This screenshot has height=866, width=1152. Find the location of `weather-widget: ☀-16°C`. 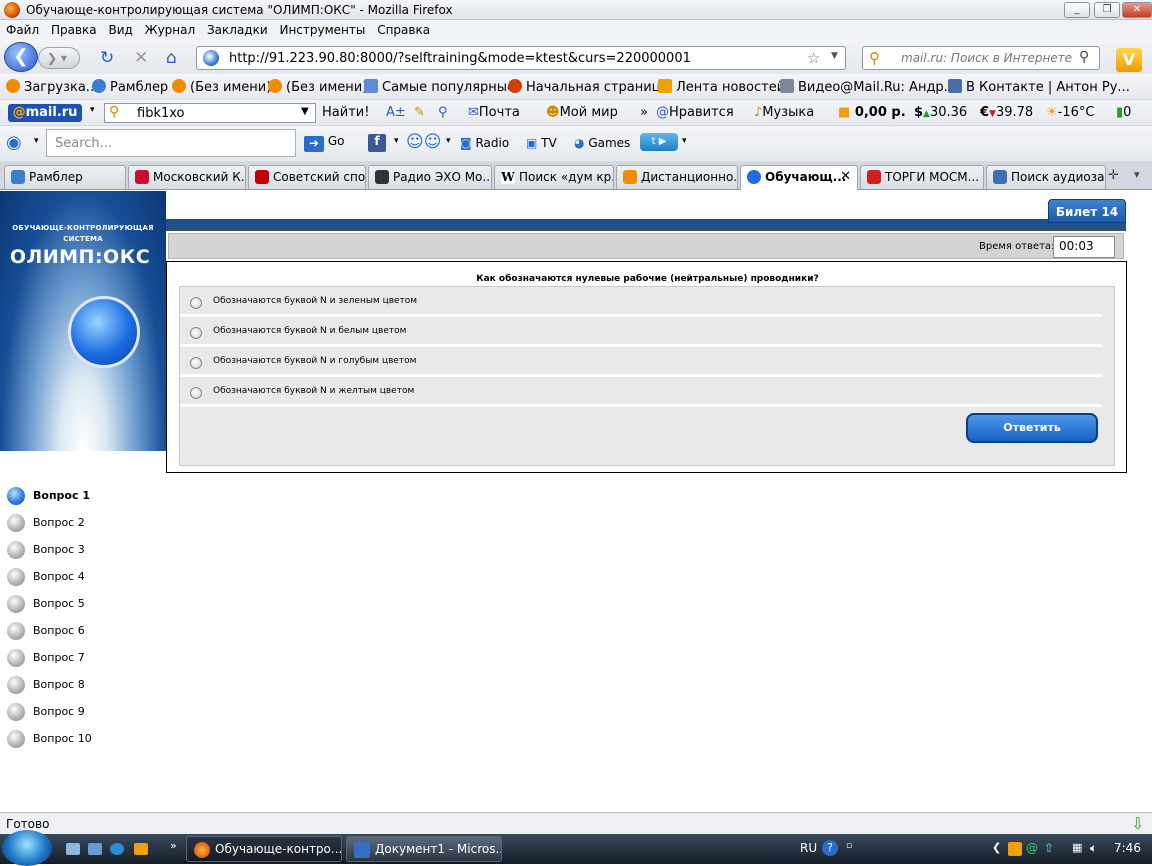

weather-widget: ☀-16°C is located at coordinates (1070, 112).